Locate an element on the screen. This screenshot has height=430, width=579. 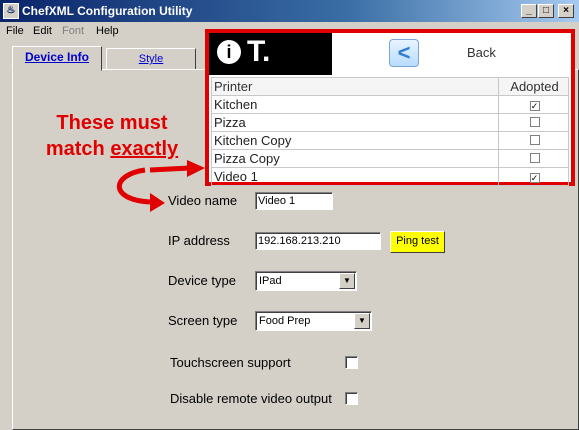
tab-device-info: Device Info is located at coordinates (57, 58).